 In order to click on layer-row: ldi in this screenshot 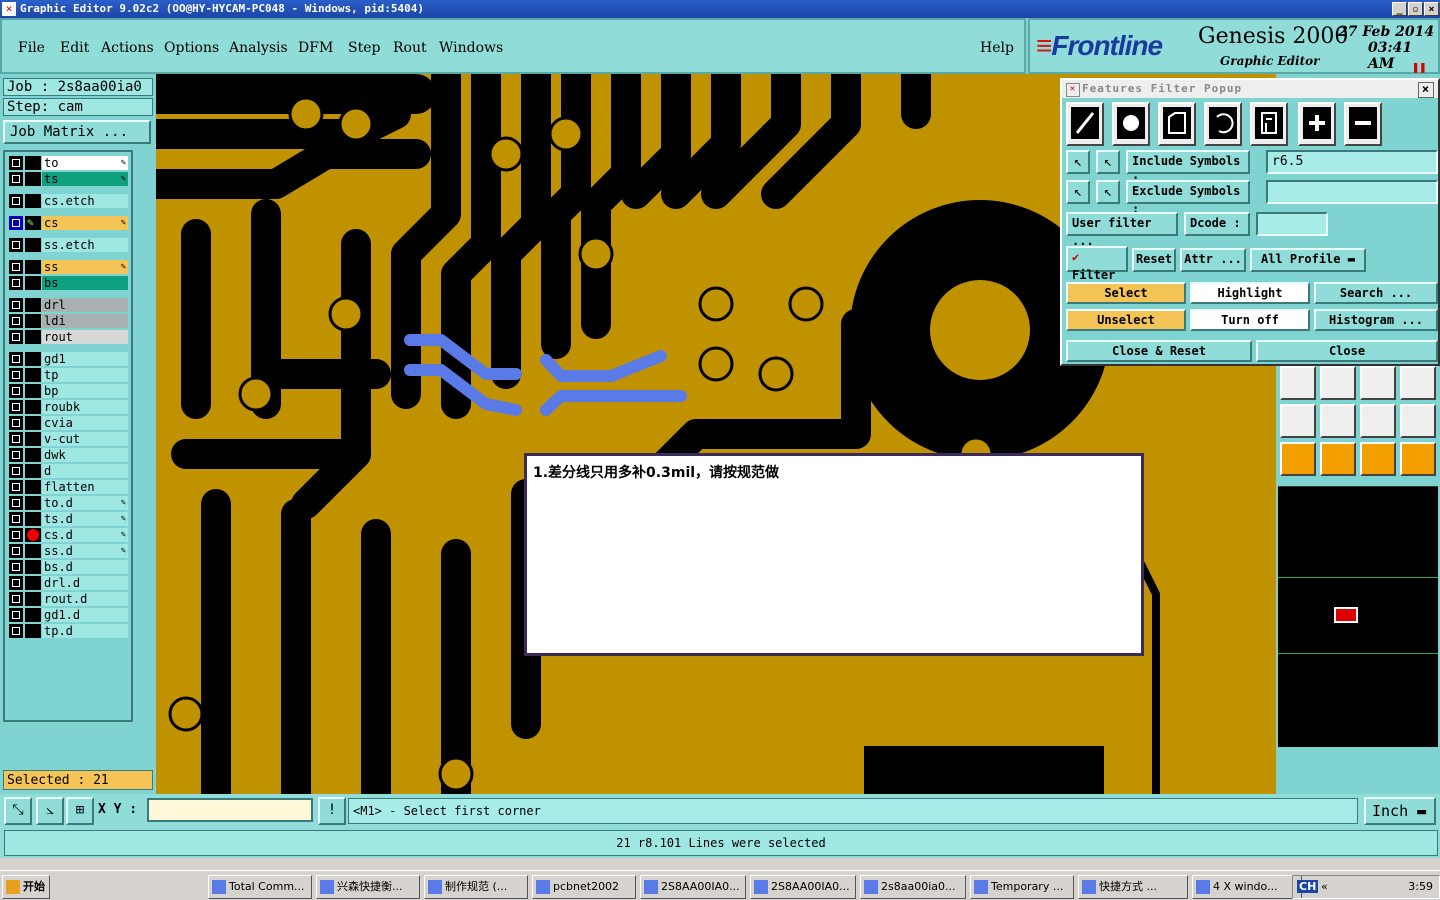, I will do `click(68, 321)`.